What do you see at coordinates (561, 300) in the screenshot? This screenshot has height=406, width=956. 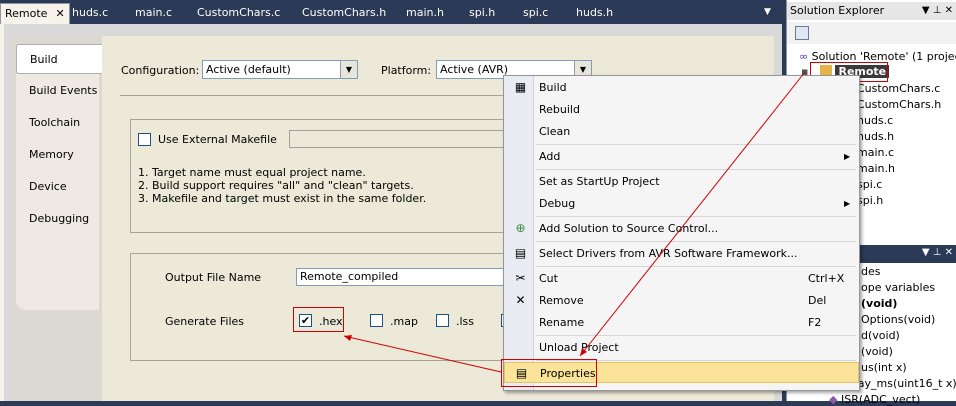 I see `menu-item-label: Remove` at bounding box center [561, 300].